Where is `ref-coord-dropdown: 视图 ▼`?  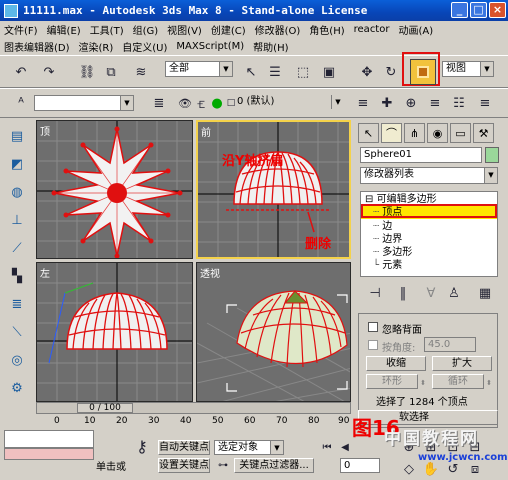
ref-coord-dropdown: 视图 ▼ is located at coordinates (468, 69).